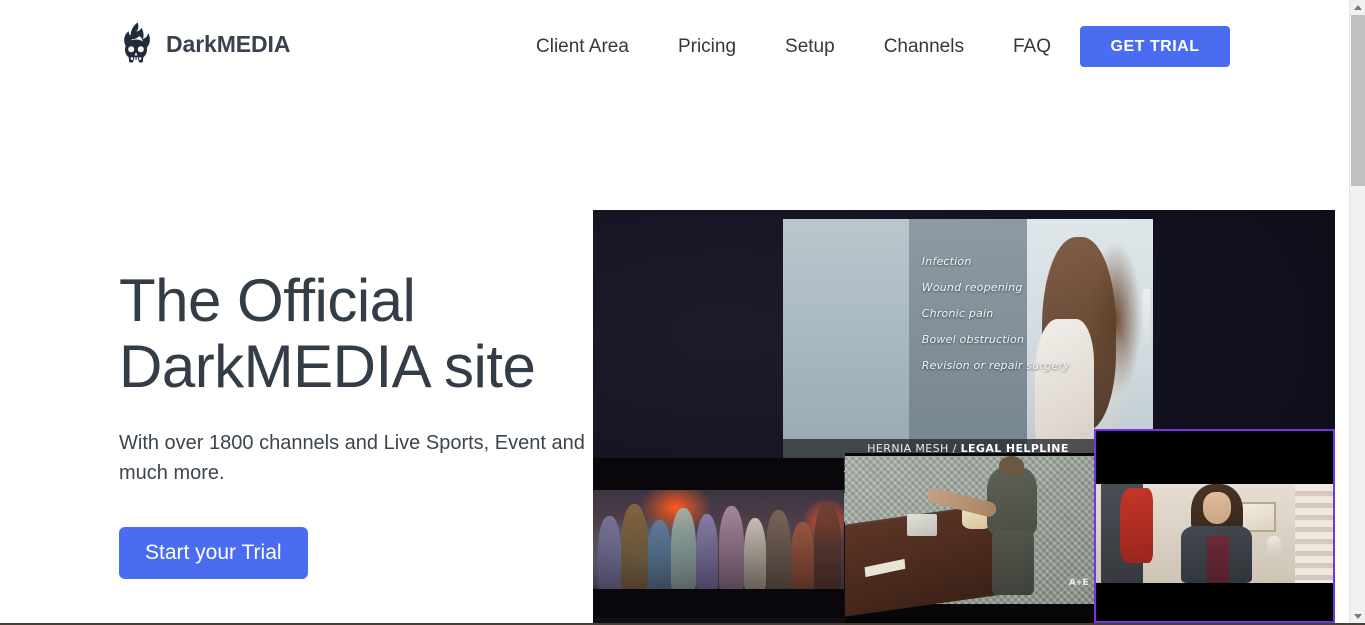  What do you see at coordinates (267, 300) in the screenshot?
I see `hero-title-line-1: The Official` at bounding box center [267, 300].